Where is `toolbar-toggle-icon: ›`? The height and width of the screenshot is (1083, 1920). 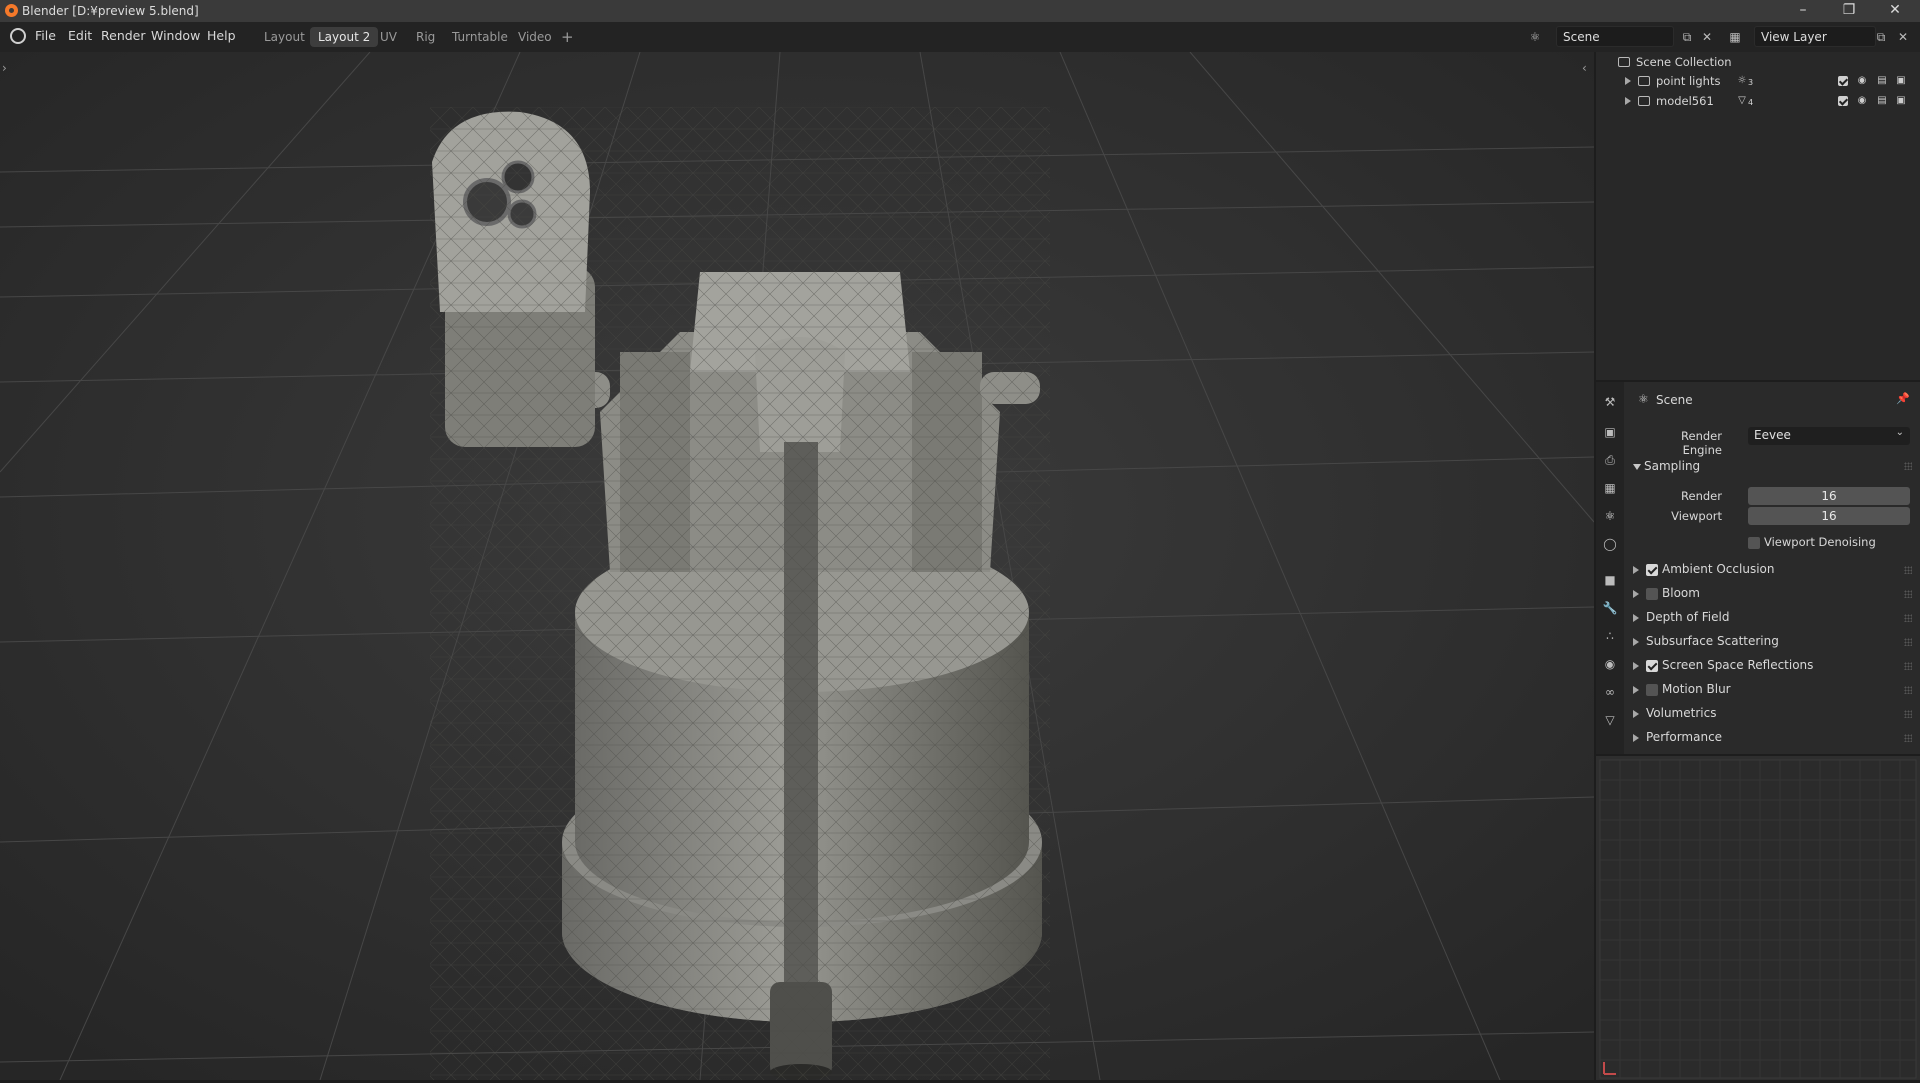
toolbar-toggle-icon: › is located at coordinates (4, 68).